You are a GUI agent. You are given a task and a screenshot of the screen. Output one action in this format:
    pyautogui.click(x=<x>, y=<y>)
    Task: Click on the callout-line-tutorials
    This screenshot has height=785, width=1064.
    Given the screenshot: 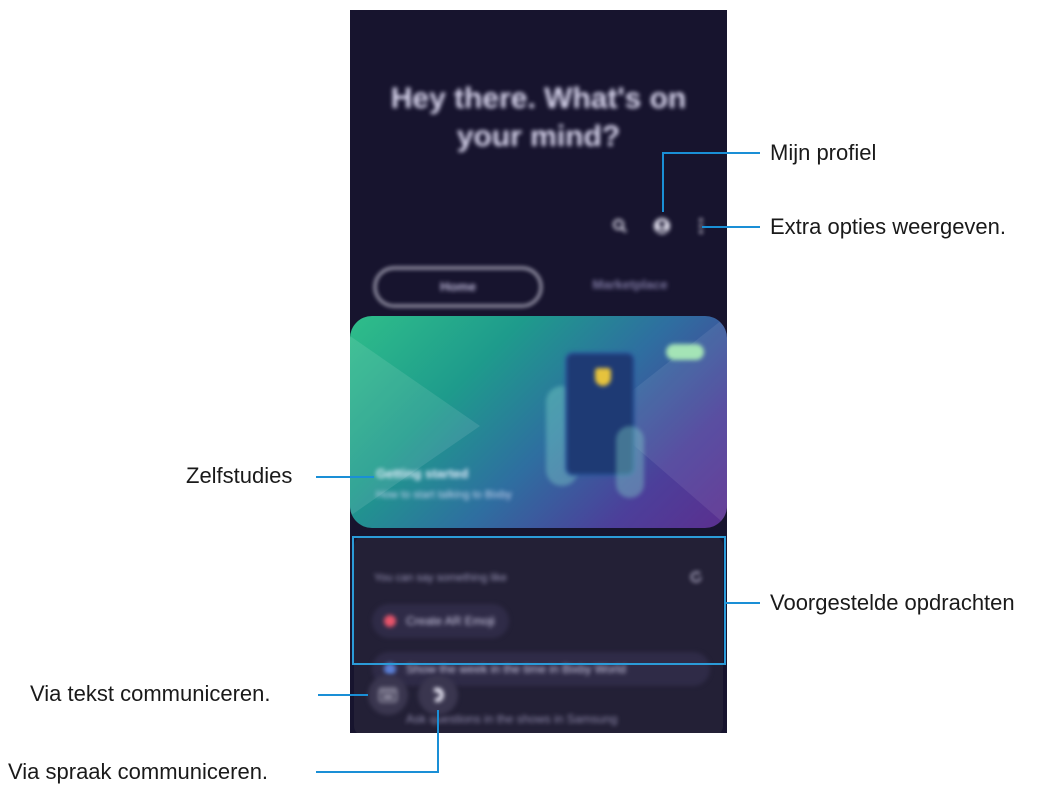 What is the action you would take?
    pyautogui.click(x=345, y=477)
    